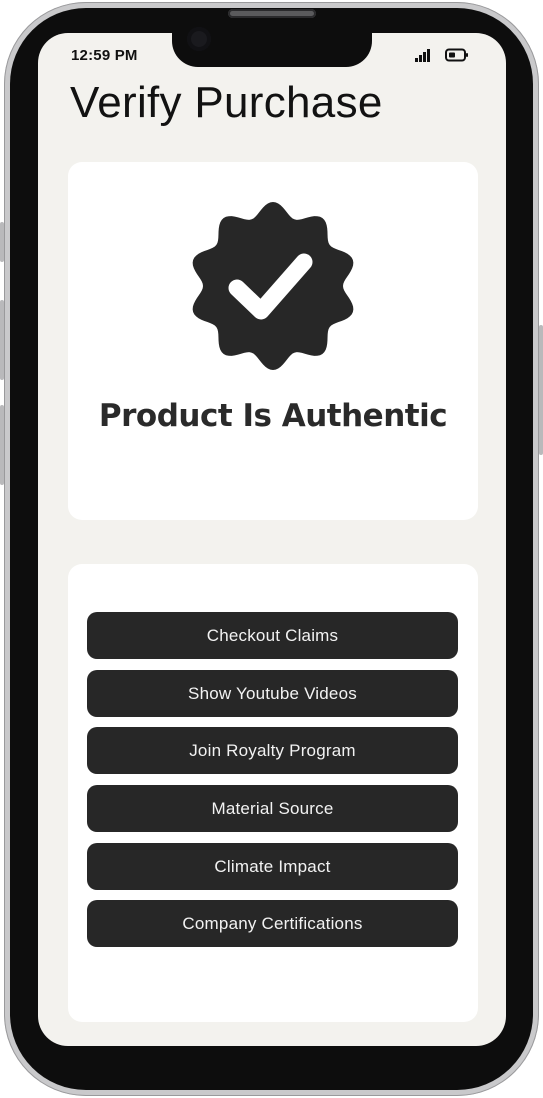  Describe the element at coordinates (272, 866) in the screenshot. I see `climate-impact-button: Climate Impact` at that location.